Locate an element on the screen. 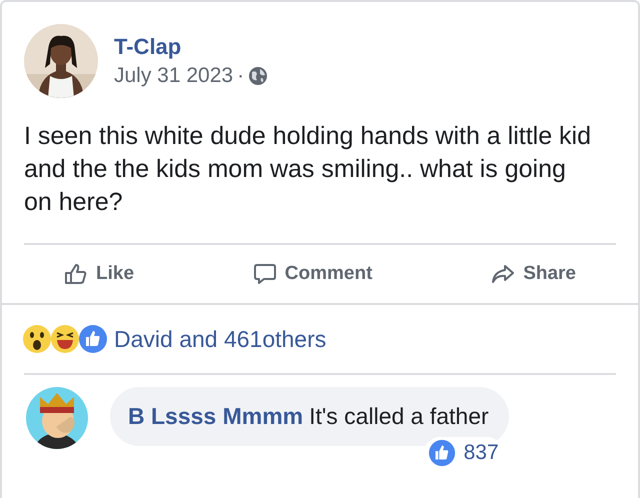 The height and width of the screenshot is (498, 640). wow-emoji-icon is located at coordinates (37, 339).